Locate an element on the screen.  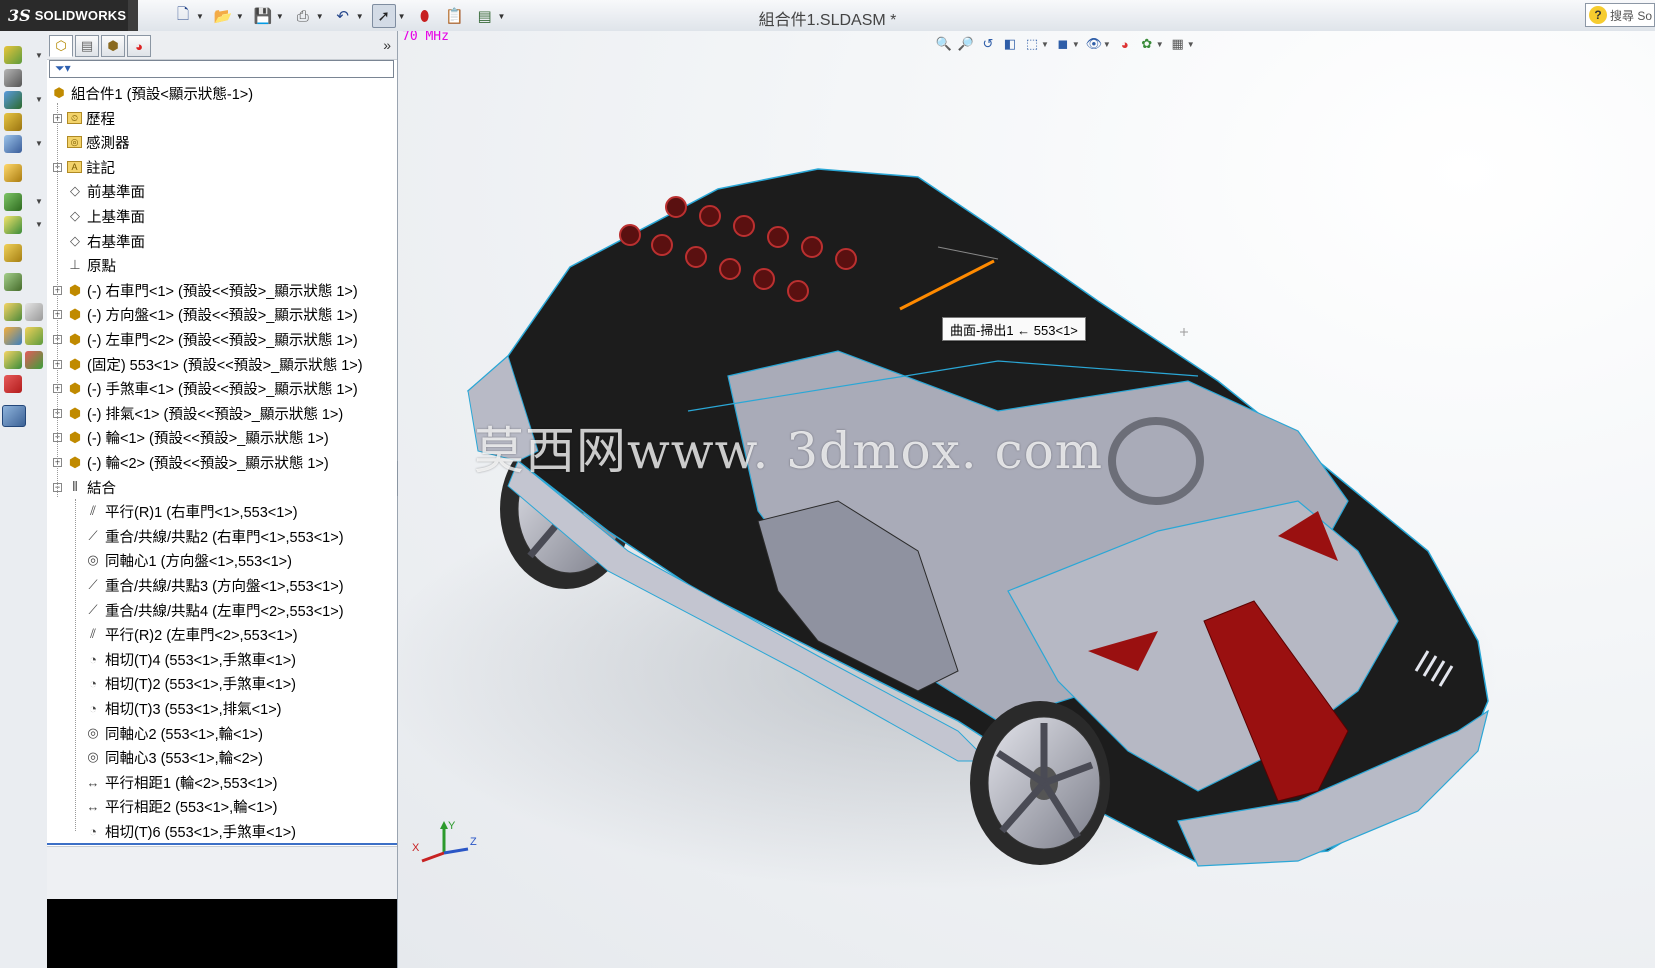
new-document-icon: 🗋 is located at coordinates (183, 16).